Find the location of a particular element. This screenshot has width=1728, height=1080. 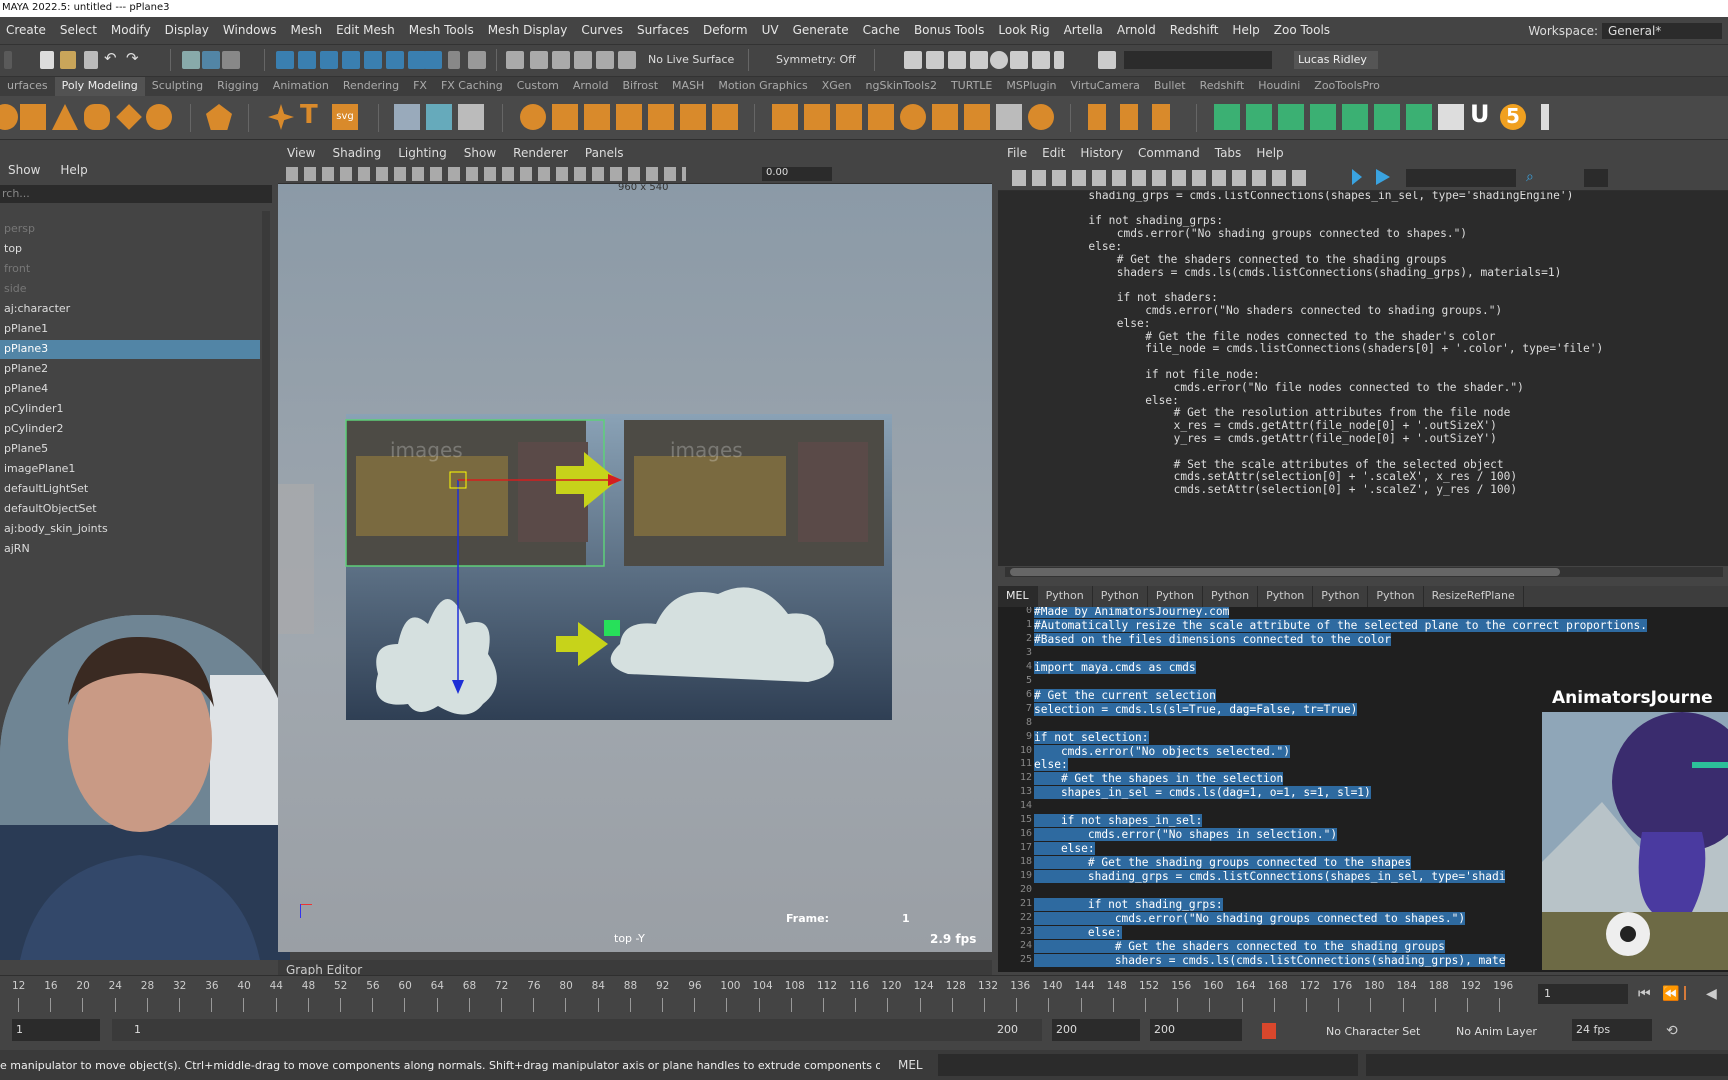

script-input-line: # Get the current selection is located at coordinates (1125, 695).